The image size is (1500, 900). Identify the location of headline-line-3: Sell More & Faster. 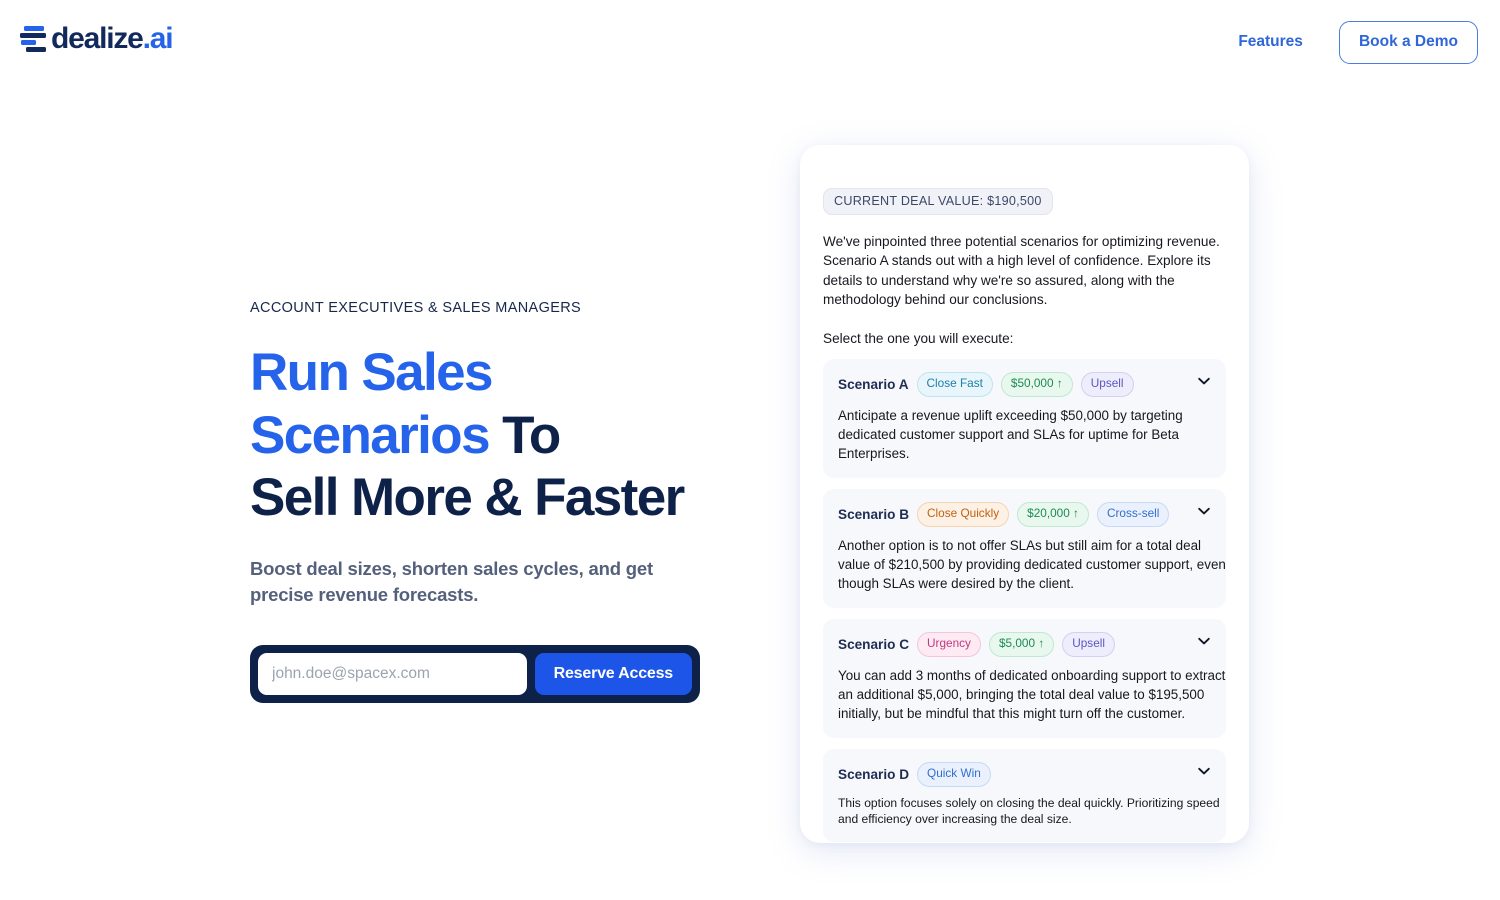
(467, 498).